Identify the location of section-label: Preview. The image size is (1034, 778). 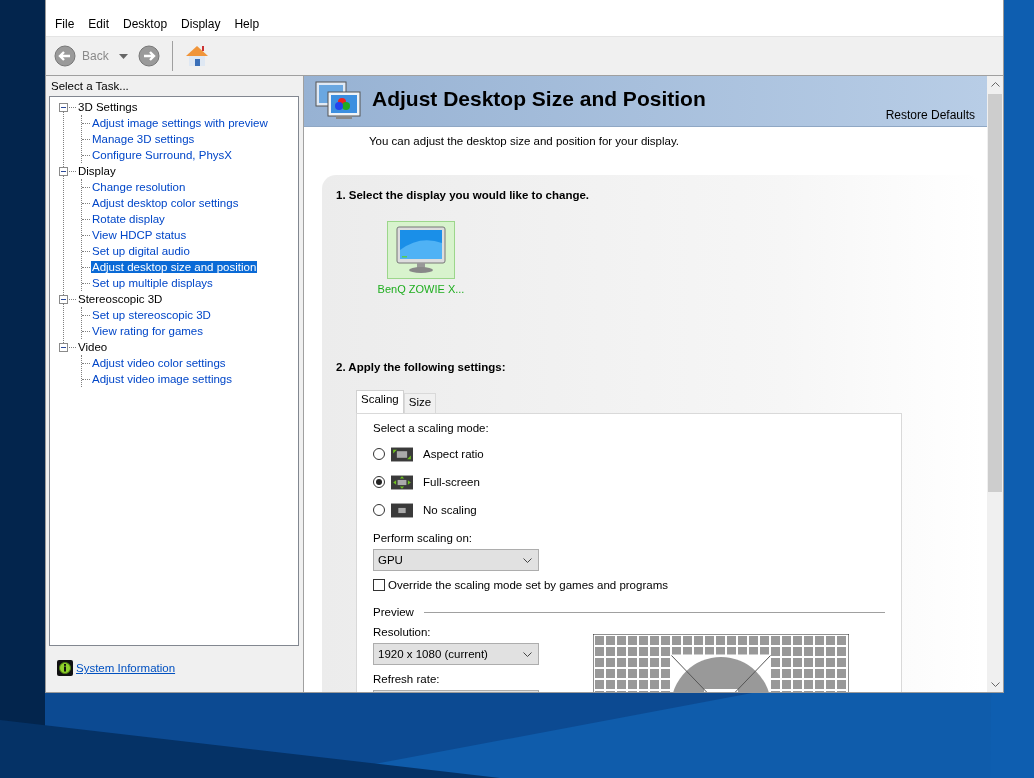
(393, 612).